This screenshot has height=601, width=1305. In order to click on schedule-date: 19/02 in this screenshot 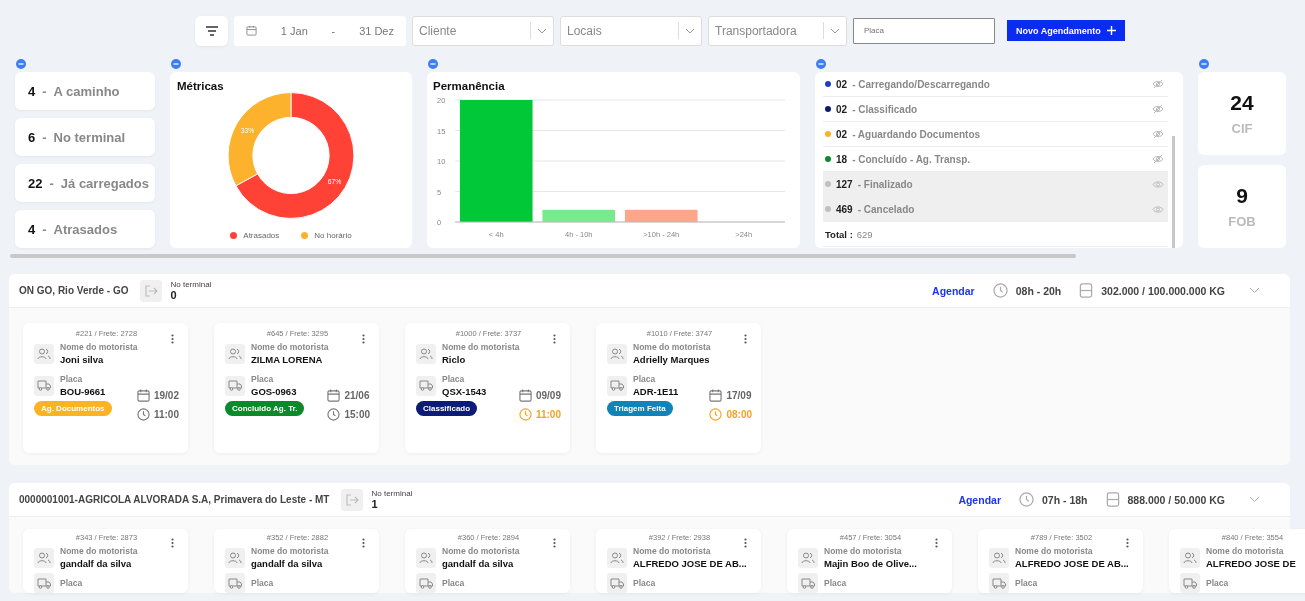, I will do `click(166, 395)`.